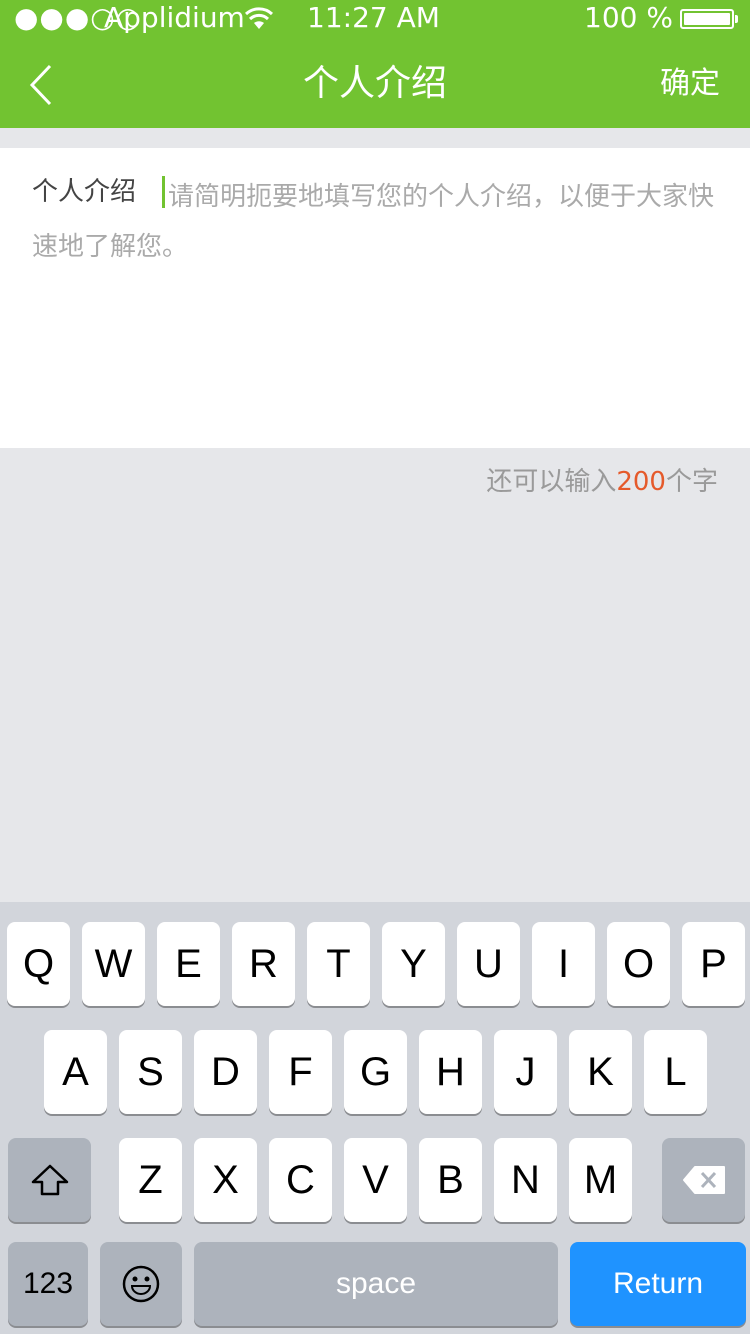  Describe the element at coordinates (450, 1180) in the screenshot. I see `key-b: B` at that location.